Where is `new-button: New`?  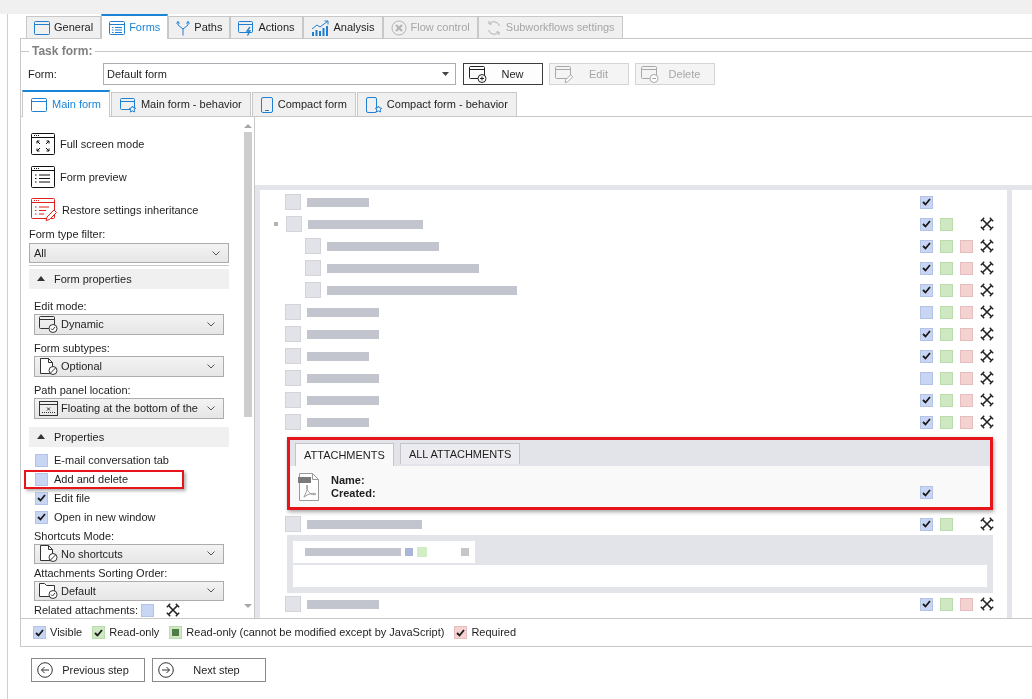 new-button: New is located at coordinates (503, 74).